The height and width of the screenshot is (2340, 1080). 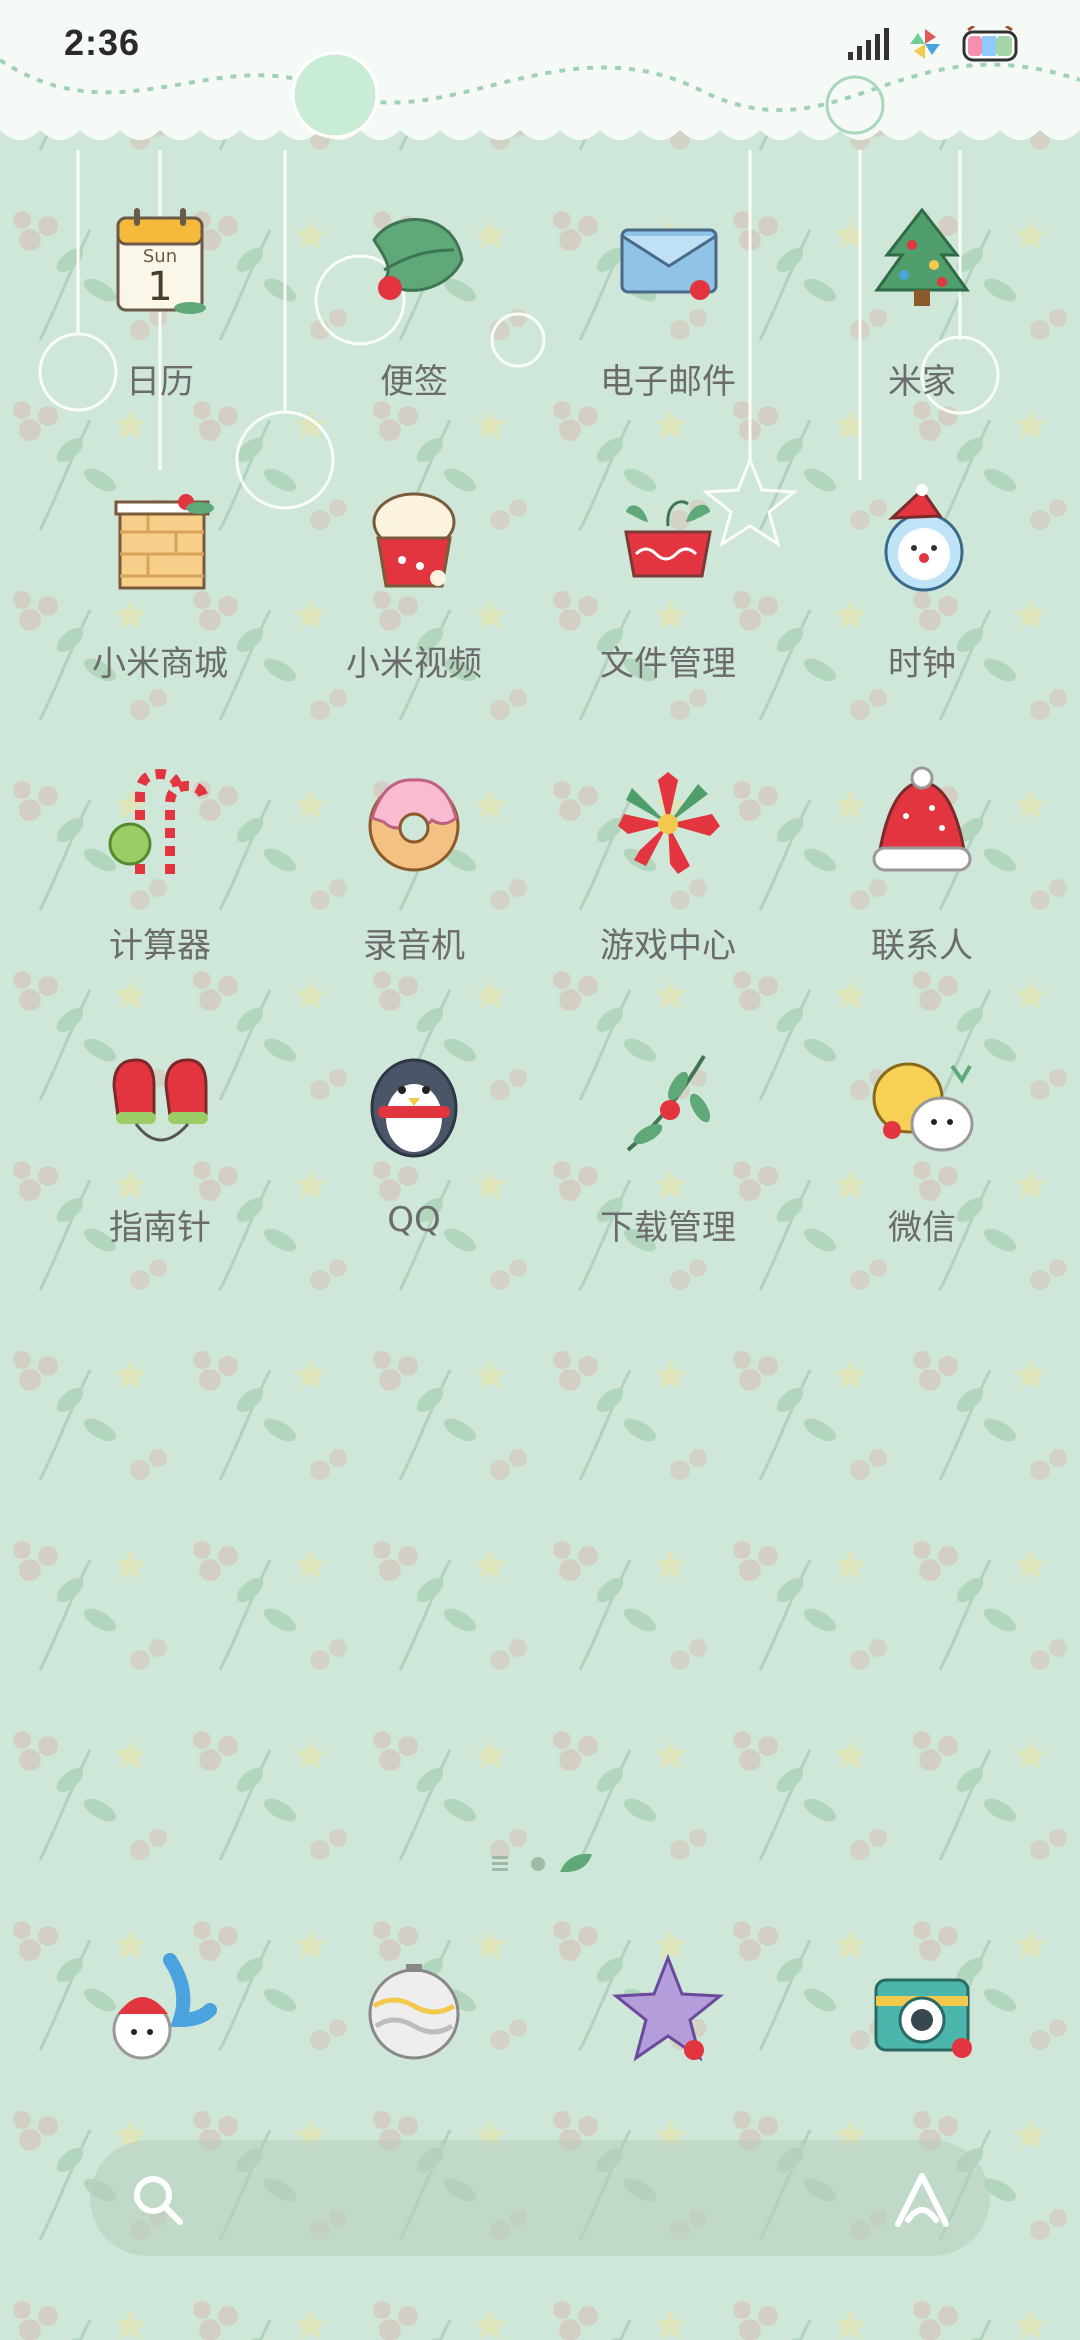 I want to click on app-game-center: 游戏中心, so click(x=668, y=874).